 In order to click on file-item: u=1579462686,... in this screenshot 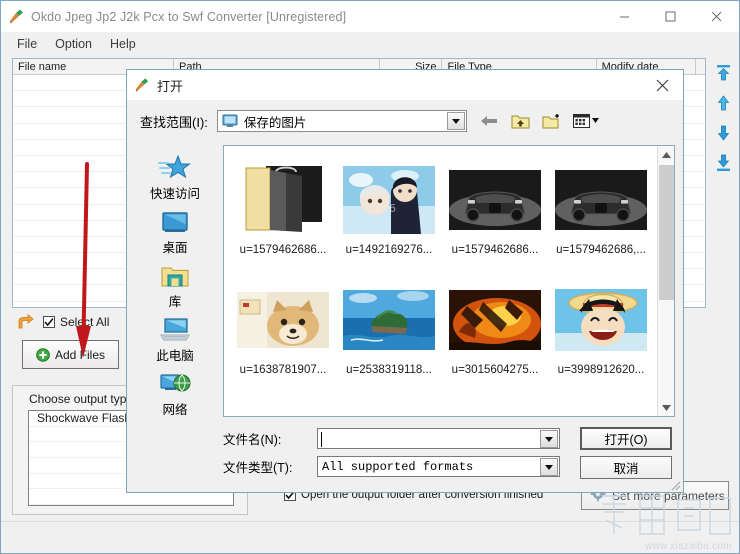, I will do `click(601, 214)`.